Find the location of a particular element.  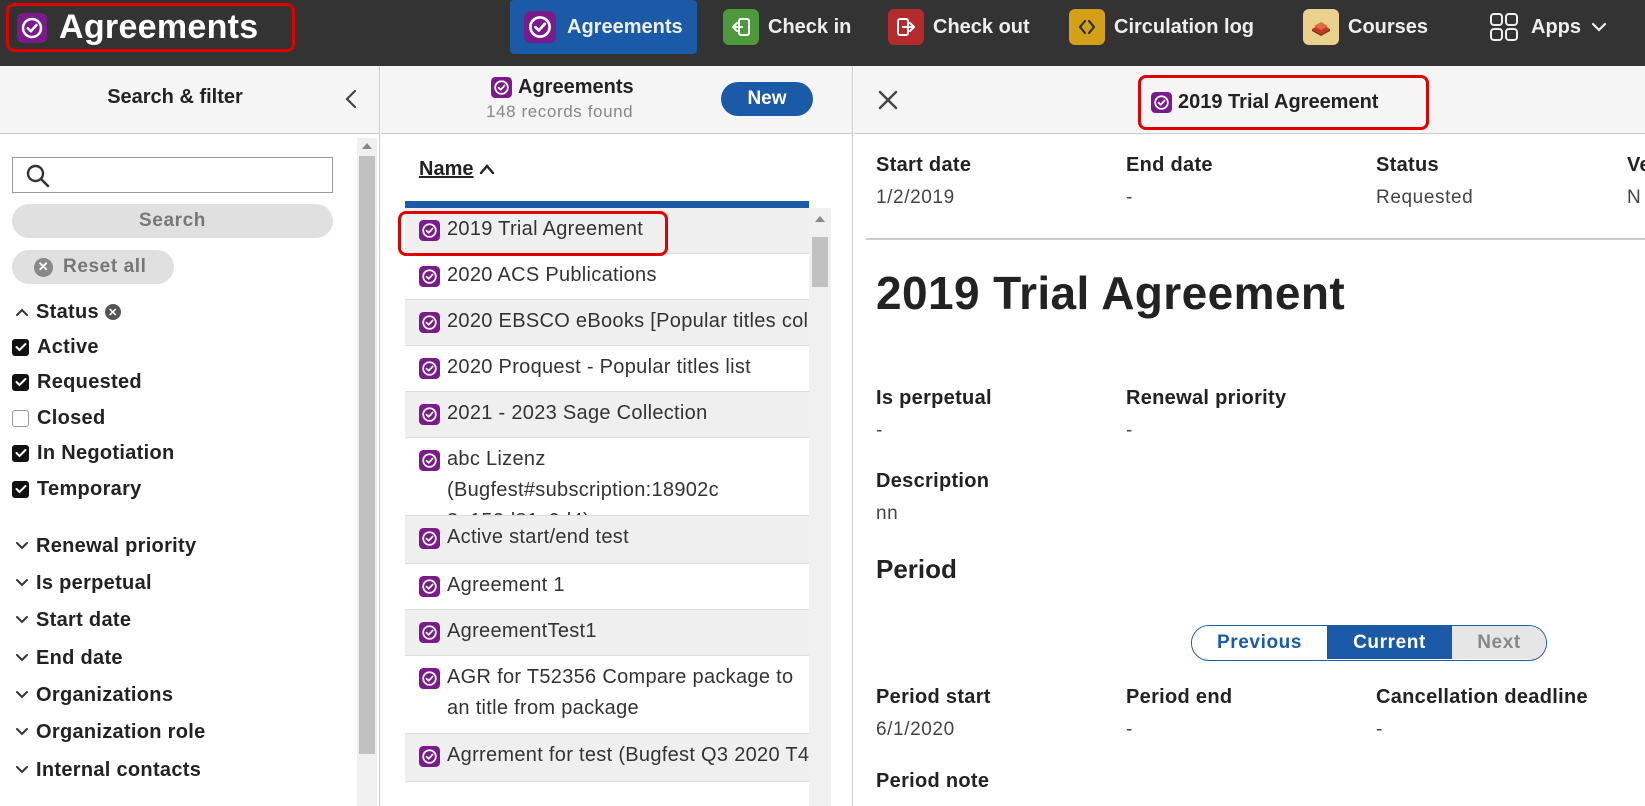

app-title: Agreements is located at coordinates (150, 27).